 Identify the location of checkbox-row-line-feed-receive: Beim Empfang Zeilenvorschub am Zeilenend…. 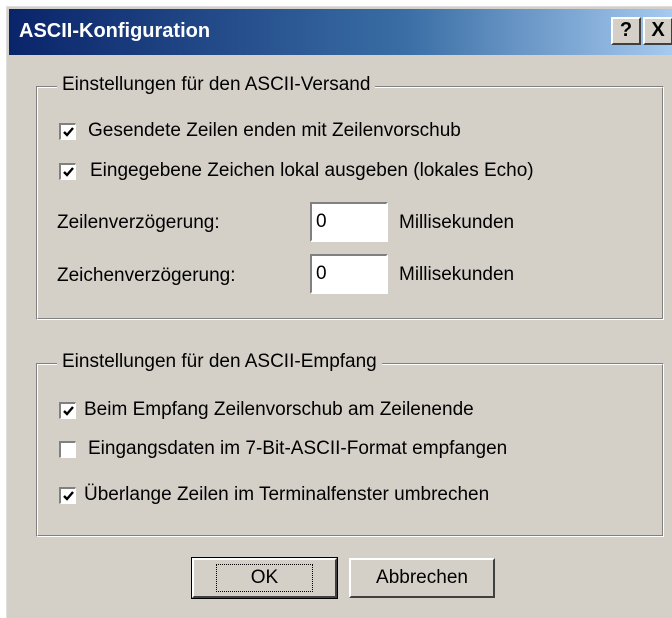
(266, 410).